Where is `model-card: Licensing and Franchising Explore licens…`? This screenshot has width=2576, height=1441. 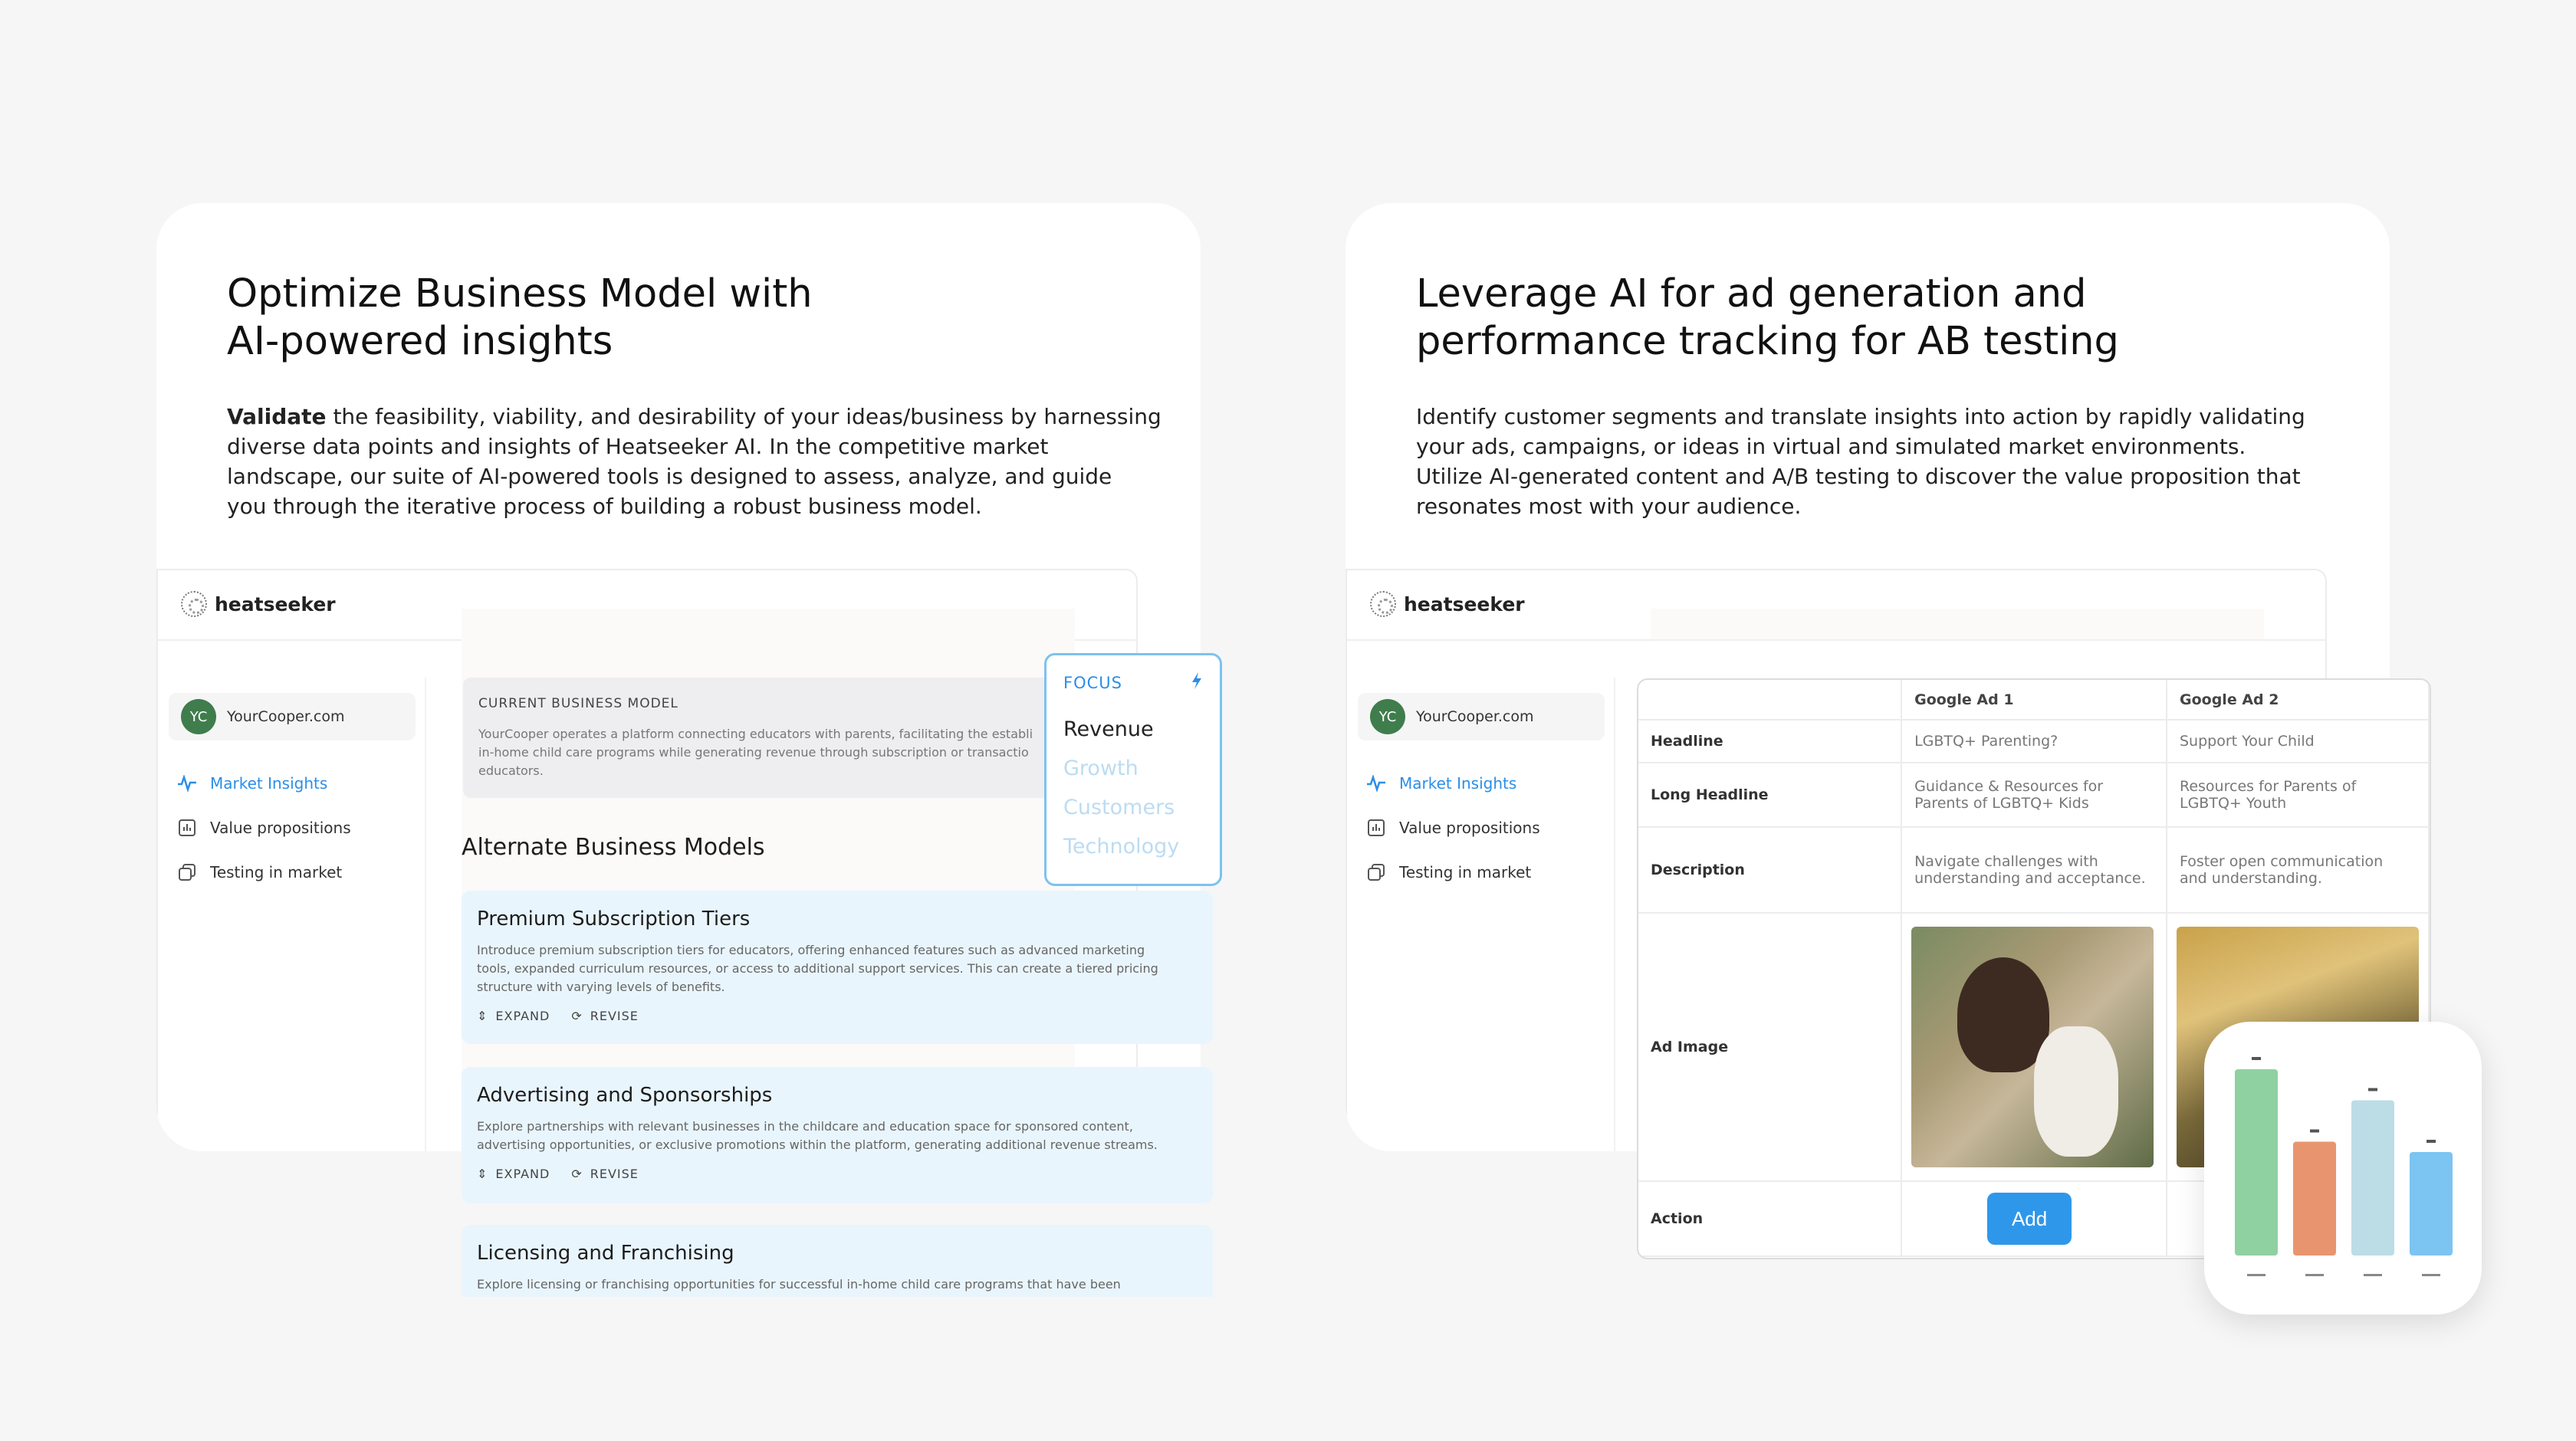 model-card: Licensing and Franchising Explore licens… is located at coordinates (837, 1261).